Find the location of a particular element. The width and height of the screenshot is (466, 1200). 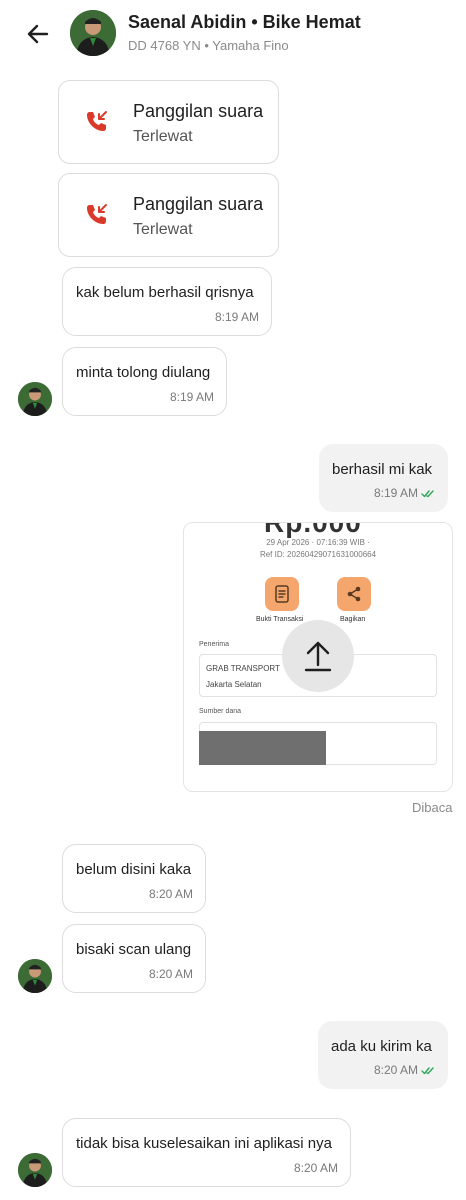

arrow-left-icon is located at coordinates (38, 34).